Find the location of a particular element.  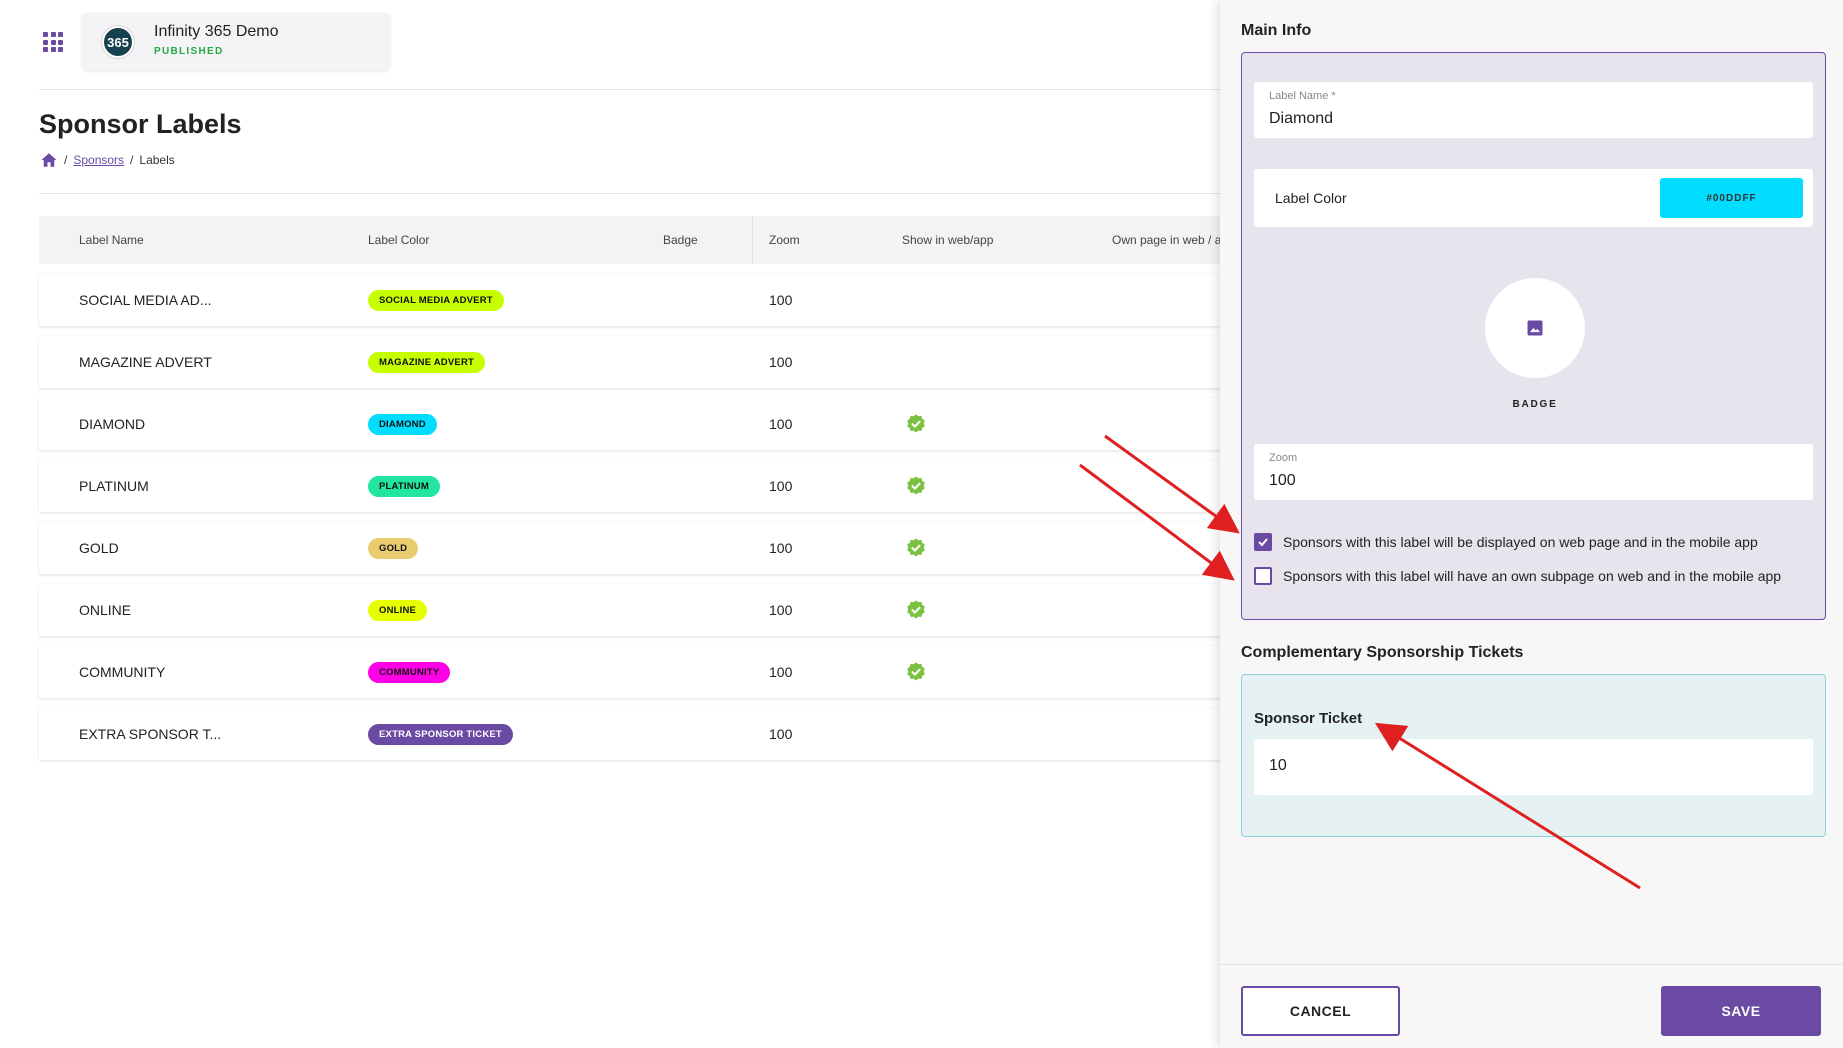

row-label-color: PLATINUM is located at coordinates (404, 486).